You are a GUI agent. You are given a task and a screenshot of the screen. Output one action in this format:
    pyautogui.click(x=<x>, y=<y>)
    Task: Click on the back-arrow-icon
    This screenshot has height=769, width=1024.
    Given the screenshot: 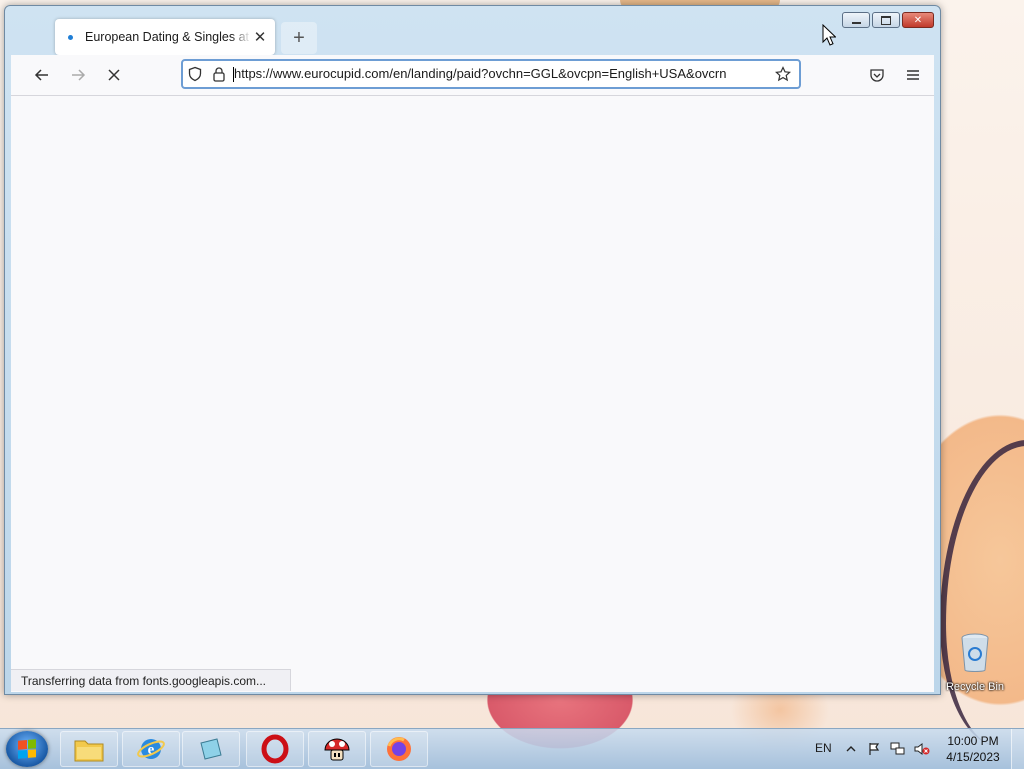 What is the action you would take?
    pyautogui.click(x=41, y=75)
    